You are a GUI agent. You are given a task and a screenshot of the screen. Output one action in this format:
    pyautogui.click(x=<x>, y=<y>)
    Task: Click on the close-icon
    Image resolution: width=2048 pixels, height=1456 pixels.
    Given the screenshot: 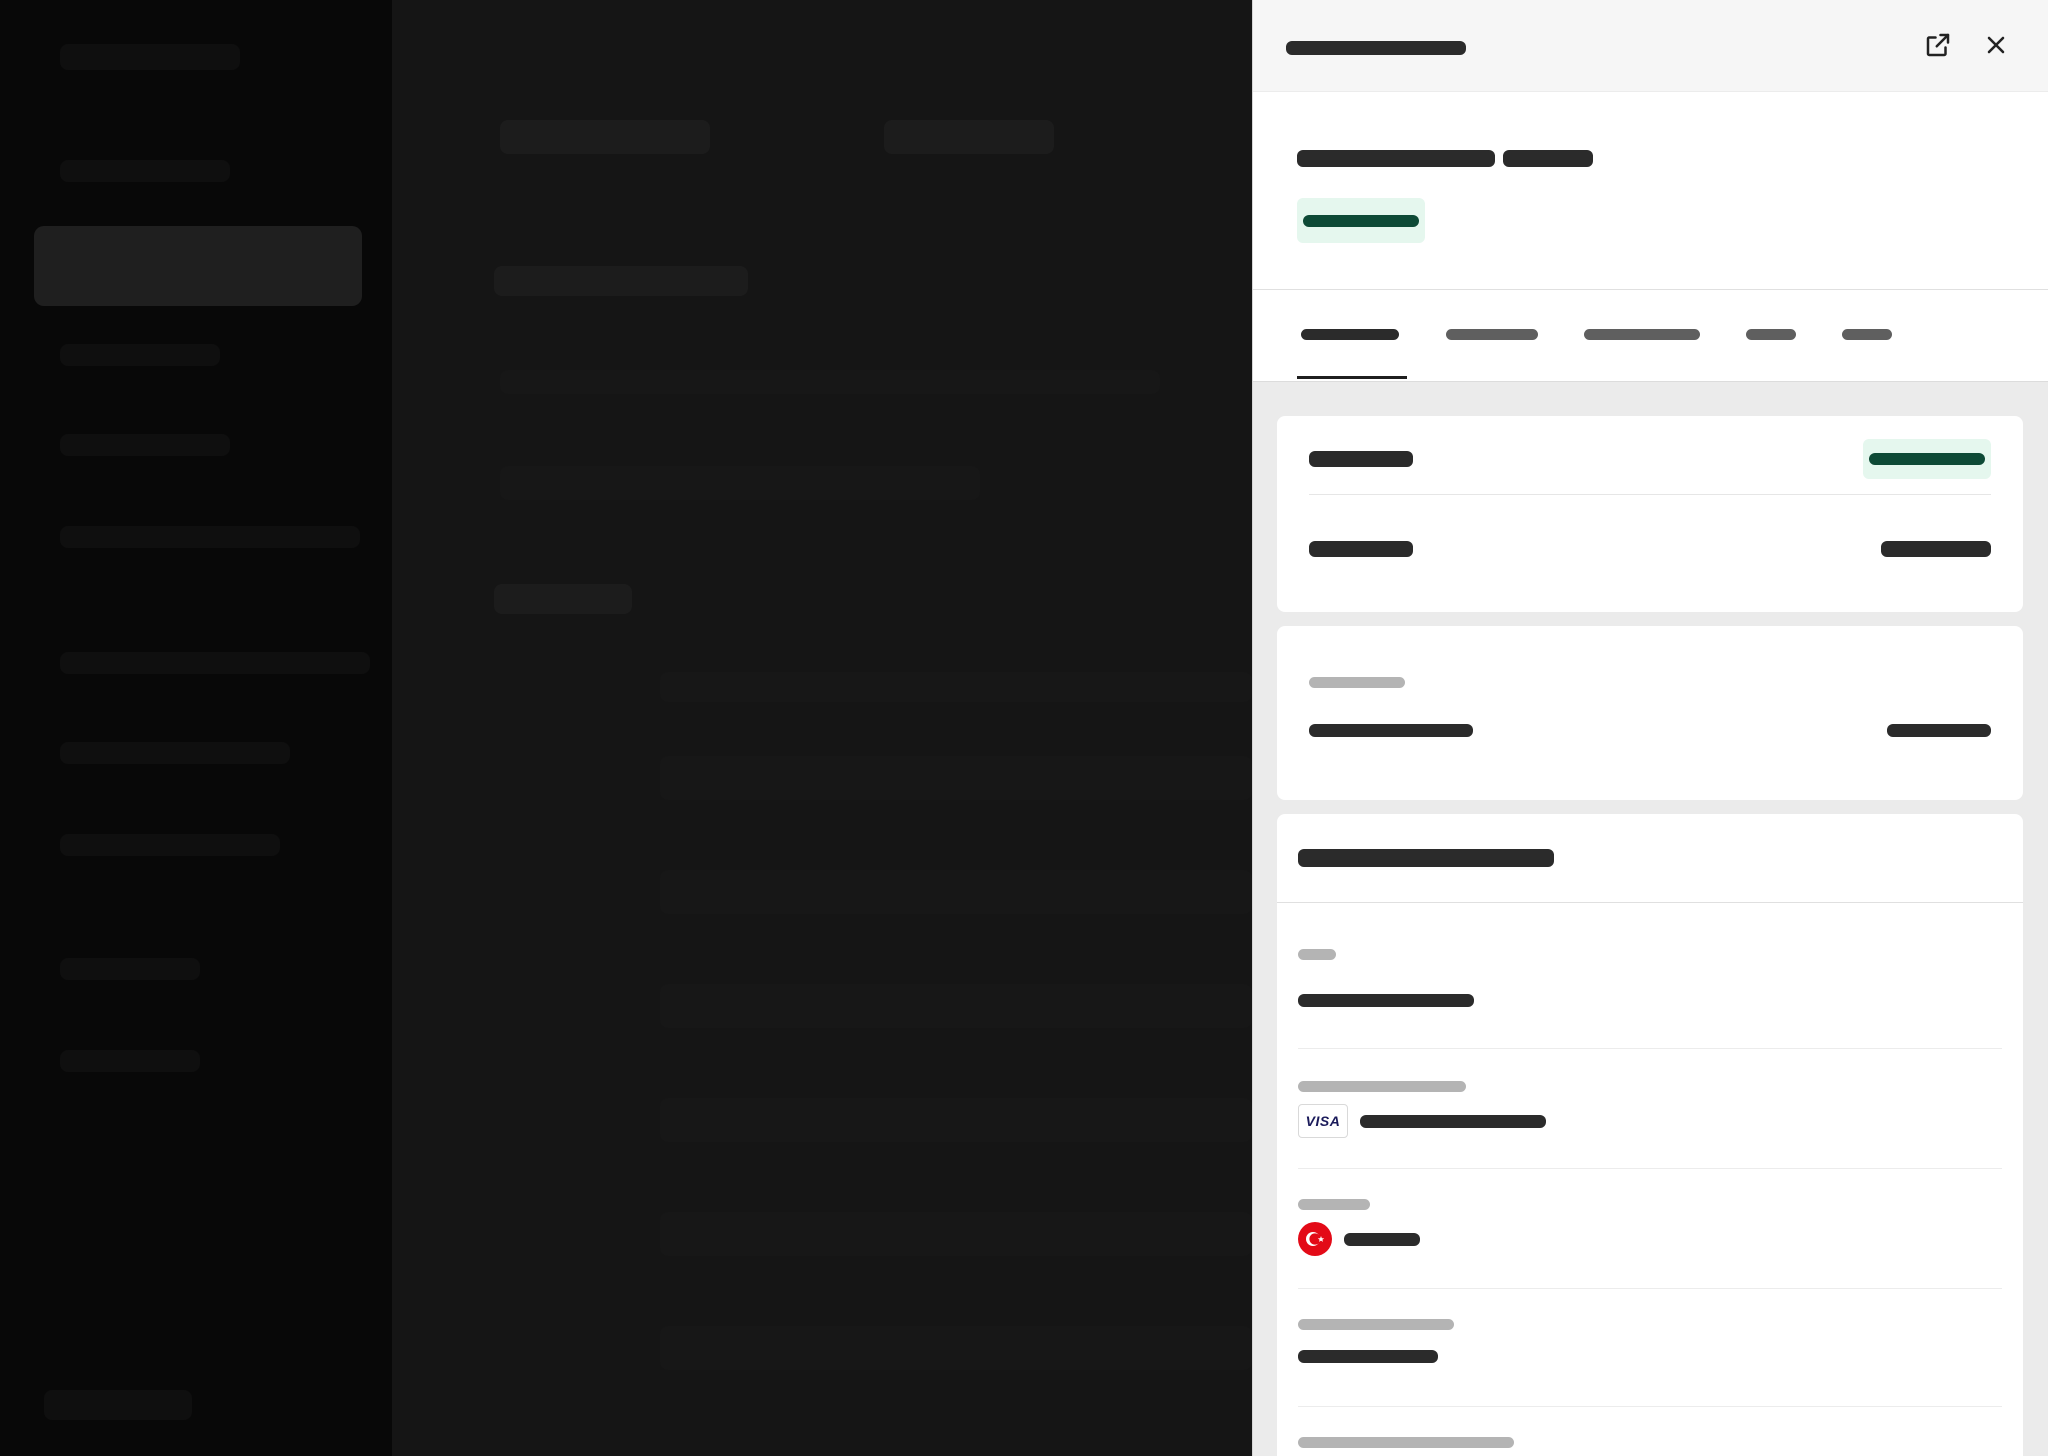 What is the action you would take?
    pyautogui.click(x=1996, y=45)
    